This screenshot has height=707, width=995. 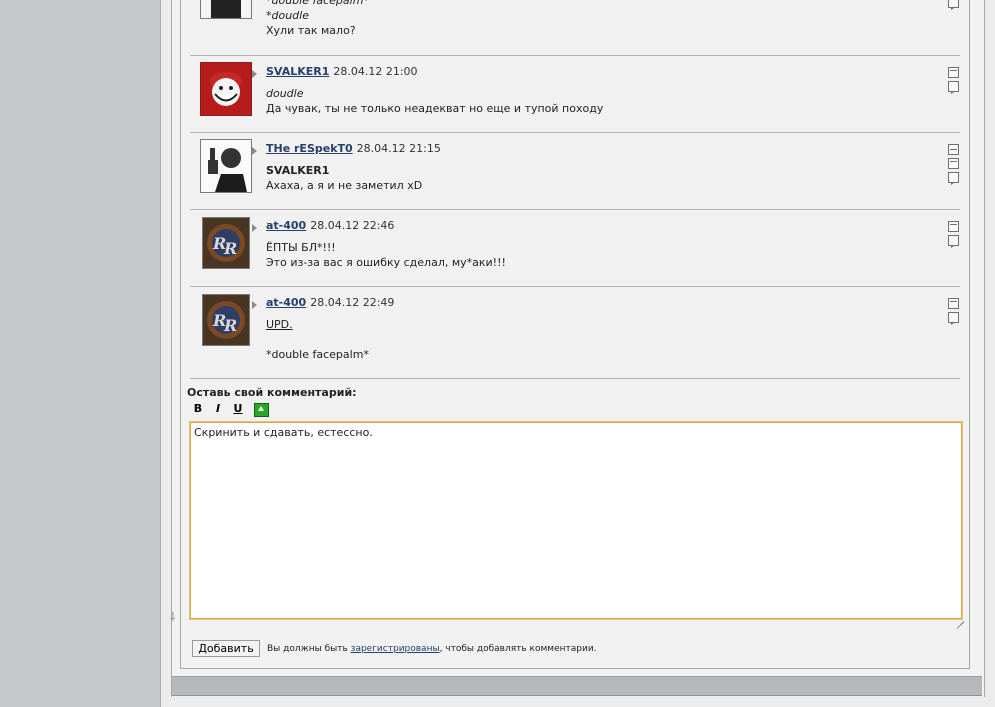 I want to click on comment-text: Хули так мало?, so click(x=311, y=30).